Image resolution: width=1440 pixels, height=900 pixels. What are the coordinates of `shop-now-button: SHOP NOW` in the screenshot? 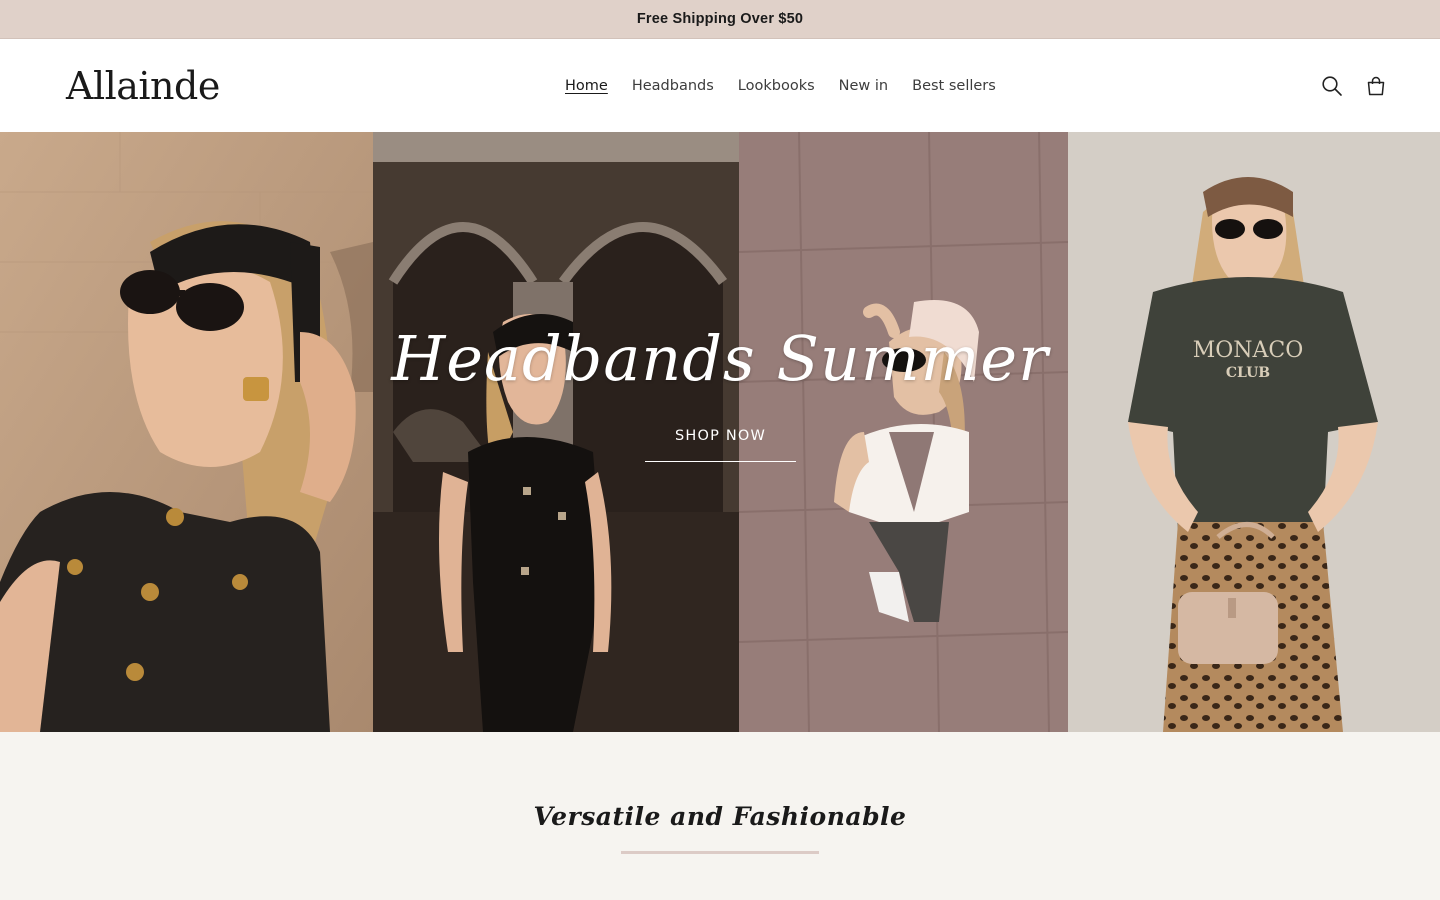 It's located at (720, 445).